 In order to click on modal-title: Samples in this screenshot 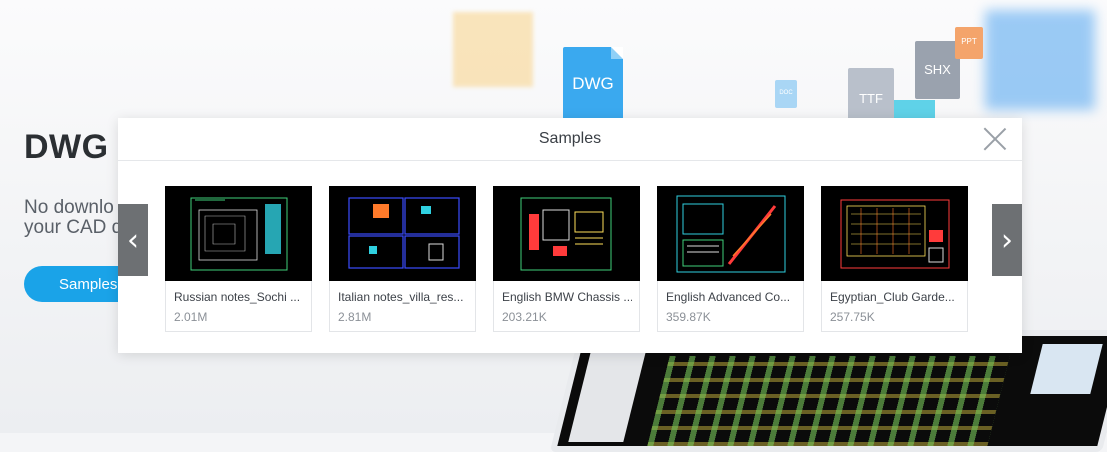, I will do `click(570, 138)`.